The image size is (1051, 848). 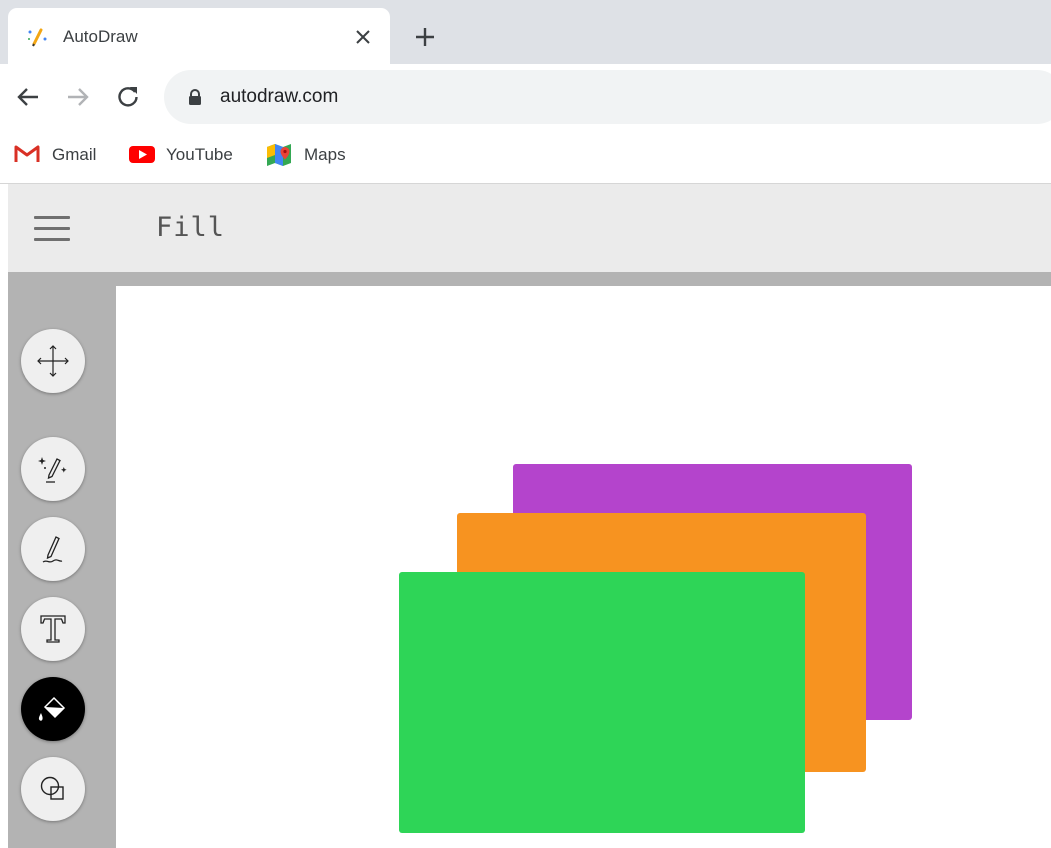 I want to click on app-header: Fill, so click(x=529, y=228).